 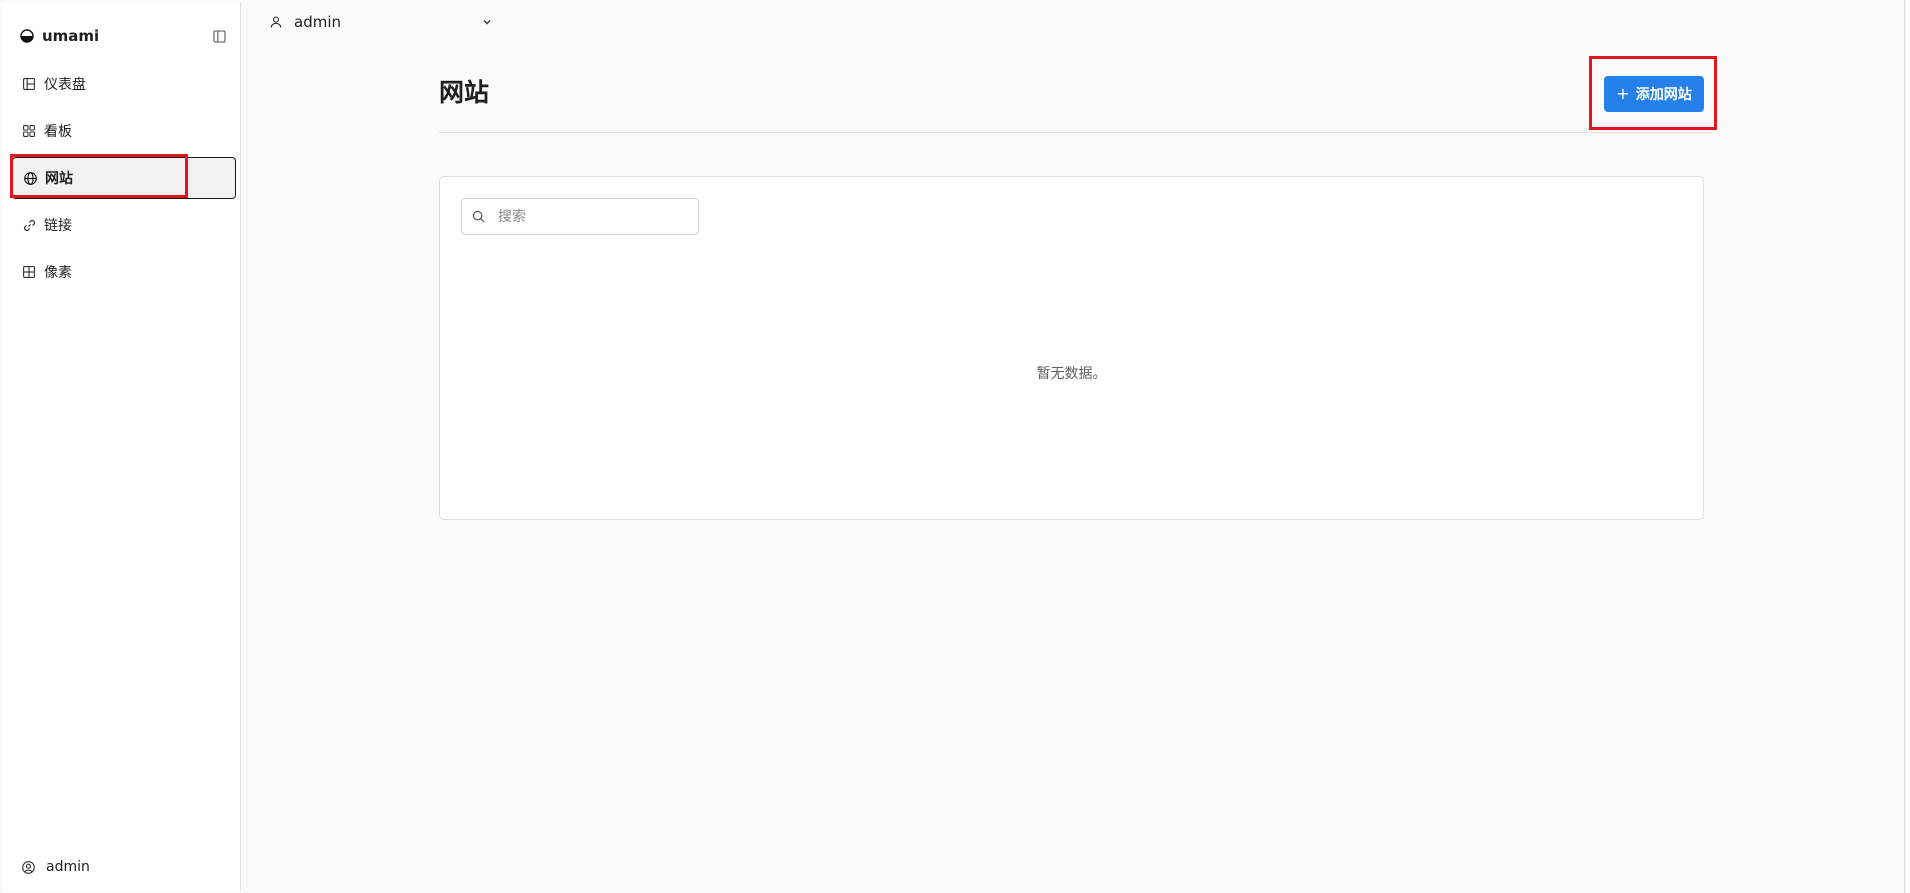 I want to click on globe-icon, so click(x=30, y=178).